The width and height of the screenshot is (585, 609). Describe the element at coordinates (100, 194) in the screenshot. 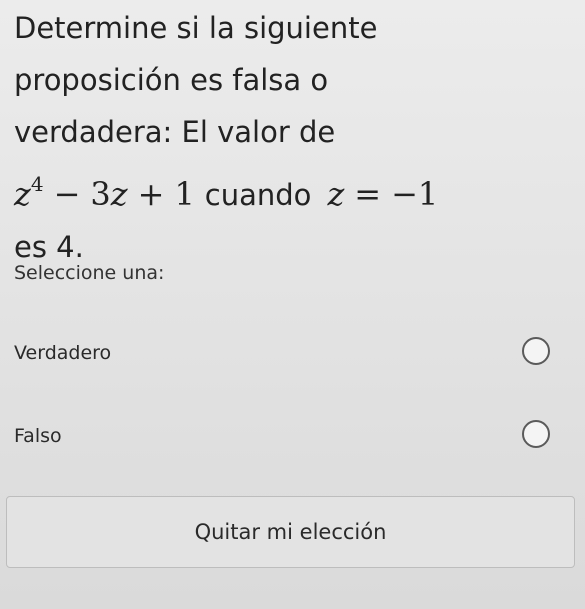

I see `expr-coefficient: 3` at that location.